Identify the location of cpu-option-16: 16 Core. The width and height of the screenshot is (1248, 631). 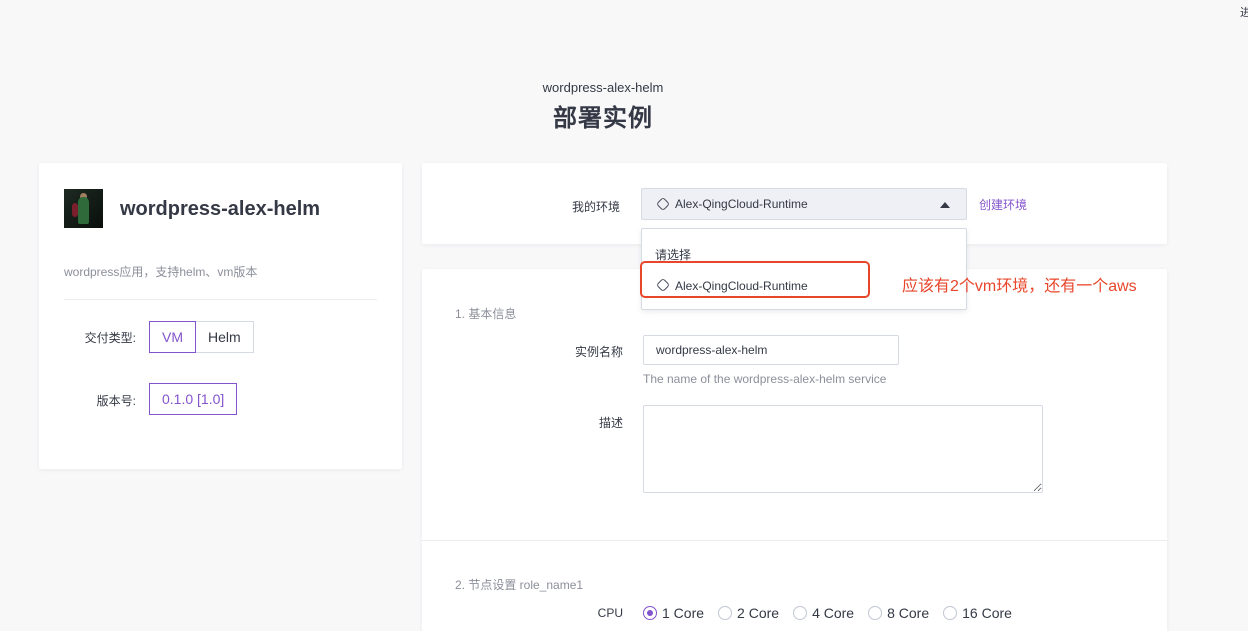
(977, 613).